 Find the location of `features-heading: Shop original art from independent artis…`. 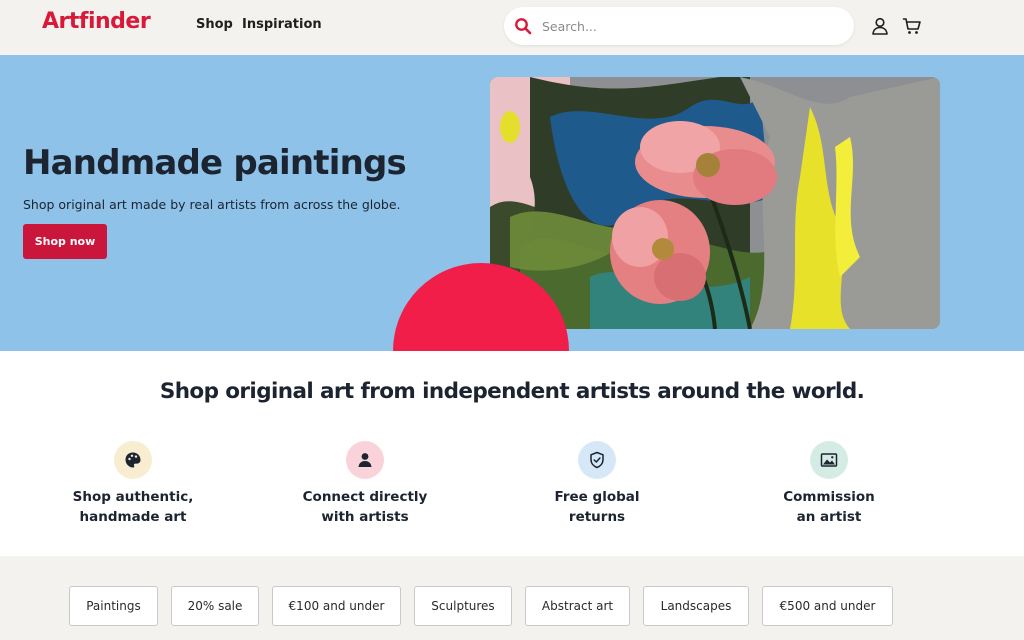

features-heading: Shop original art from independent artis… is located at coordinates (512, 391).